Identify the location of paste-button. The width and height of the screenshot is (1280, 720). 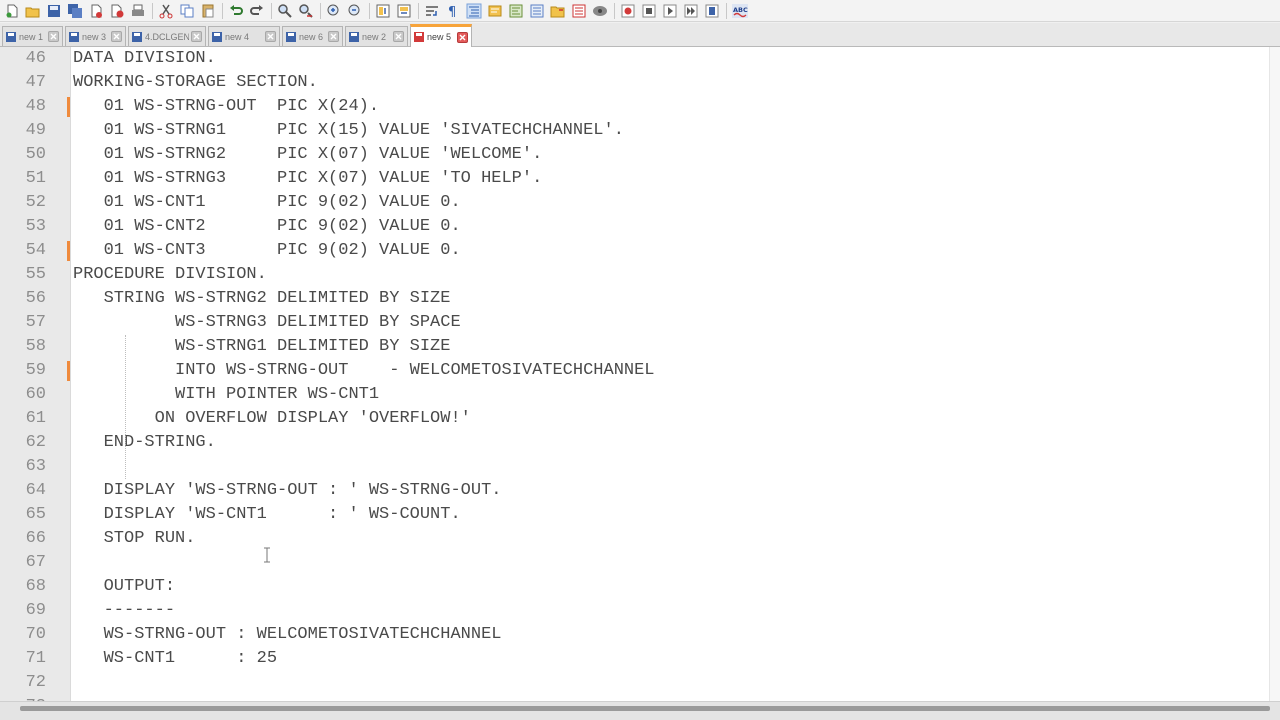
(208, 11).